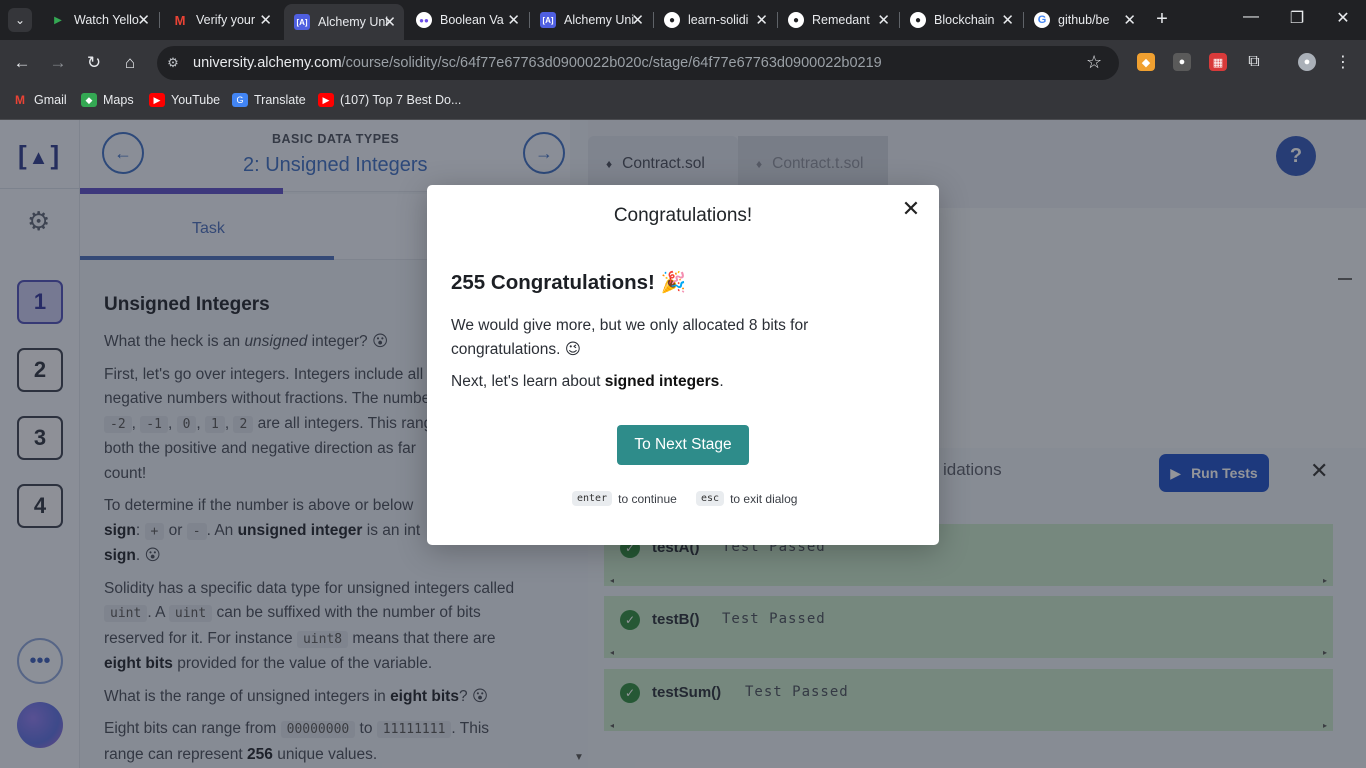 This screenshot has height=768, width=1366. Describe the element at coordinates (911, 208) in the screenshot. I see `close-icon: ✕` at that location.